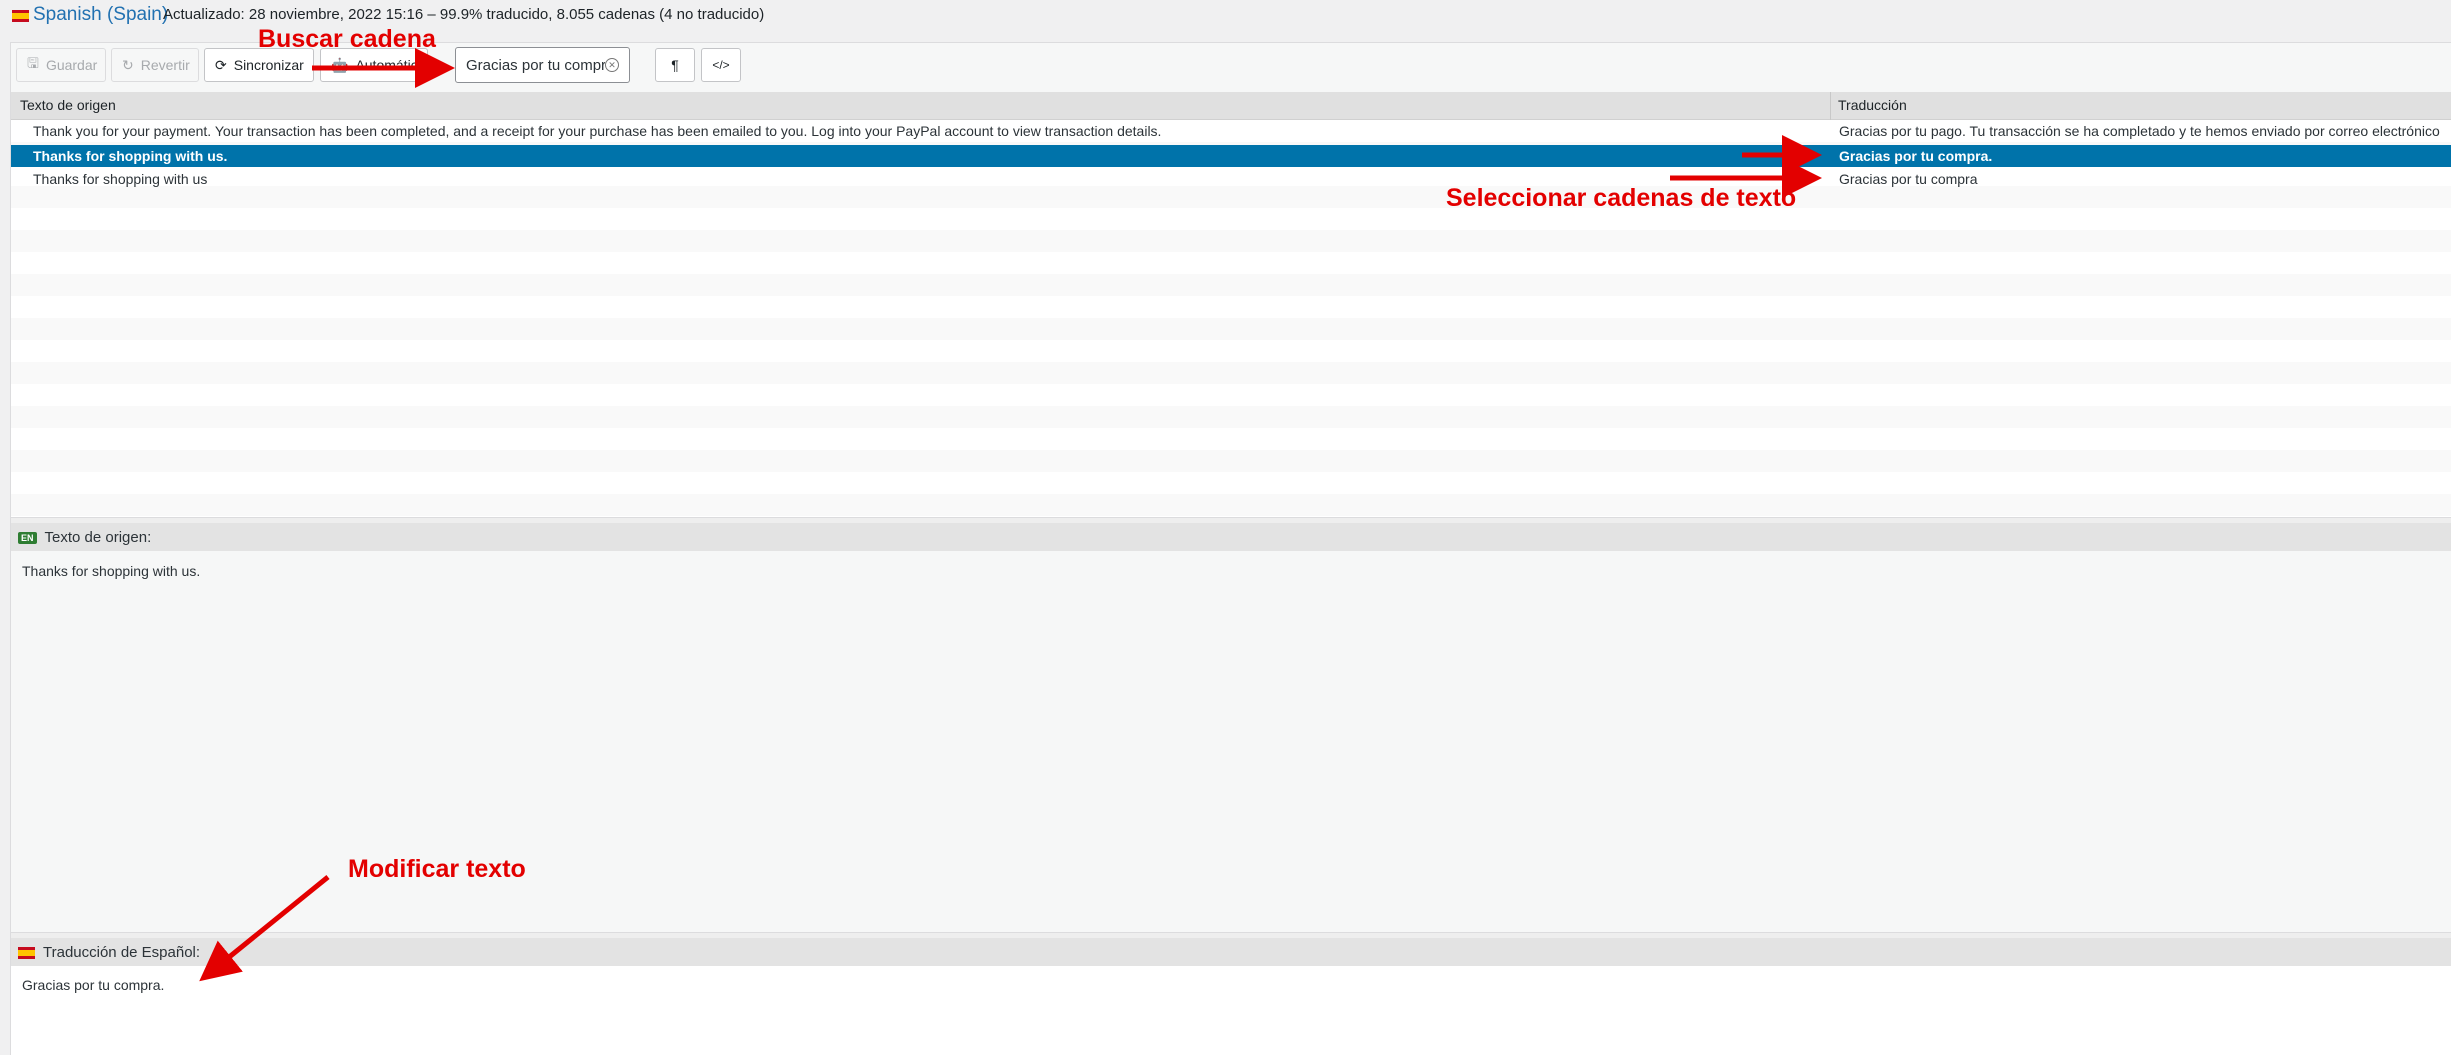 The width and height of the screenshot is (2451, 1055). I want to click on annotation-search: Buscar cadena, so click(347, 39).